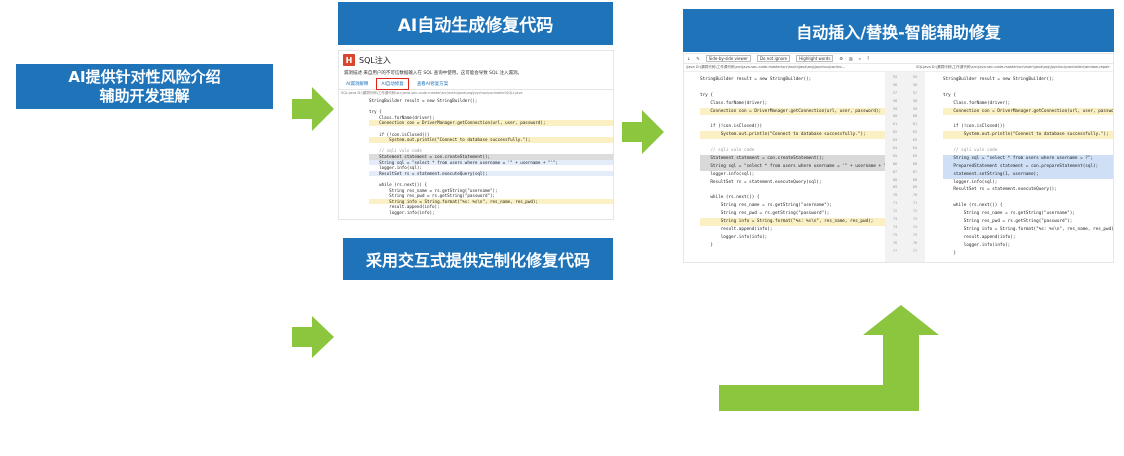  What do you see at coordinates (915, 234) in the screenshot?
I see `line-number-right: 75` at bounding box center [915, 234].